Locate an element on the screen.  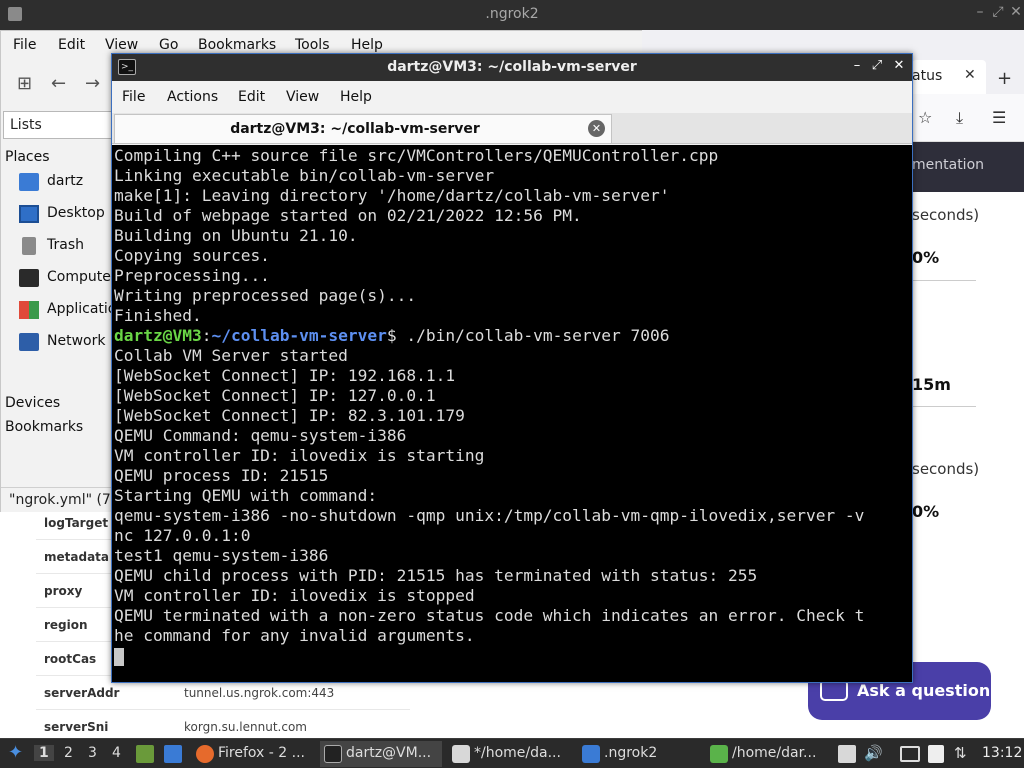
back-icon: ← is located at coordinates (58, 83).